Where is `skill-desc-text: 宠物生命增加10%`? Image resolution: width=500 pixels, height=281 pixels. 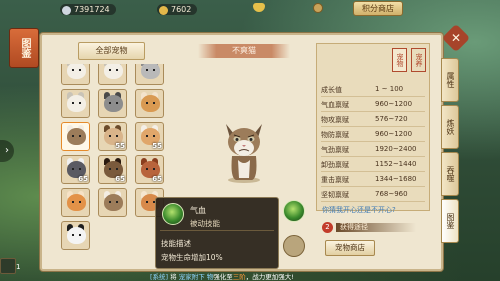
skill-desc-text: 宠物生命增加10% is located at coordinates (192, 257).